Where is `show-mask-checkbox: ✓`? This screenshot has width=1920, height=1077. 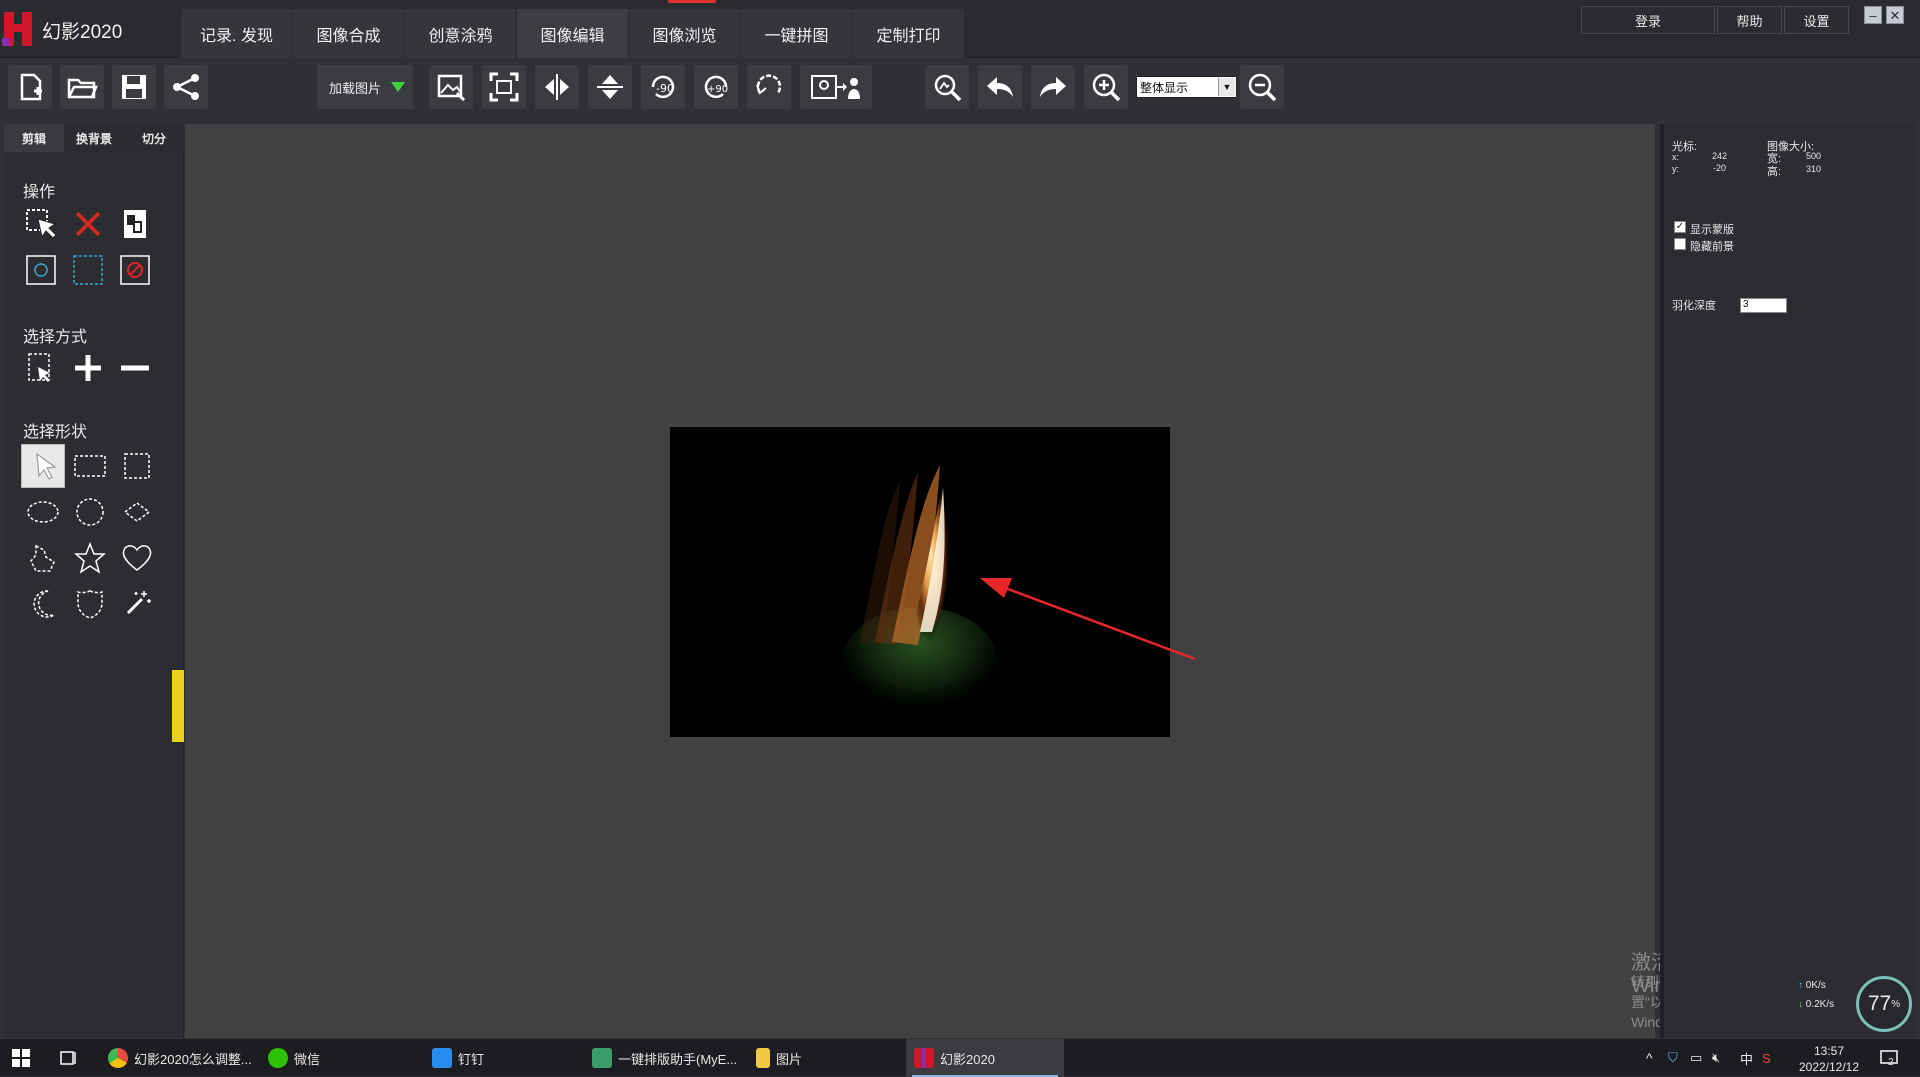 show-mask-checkbox: ✓ is located at coordinates (1680, 227).